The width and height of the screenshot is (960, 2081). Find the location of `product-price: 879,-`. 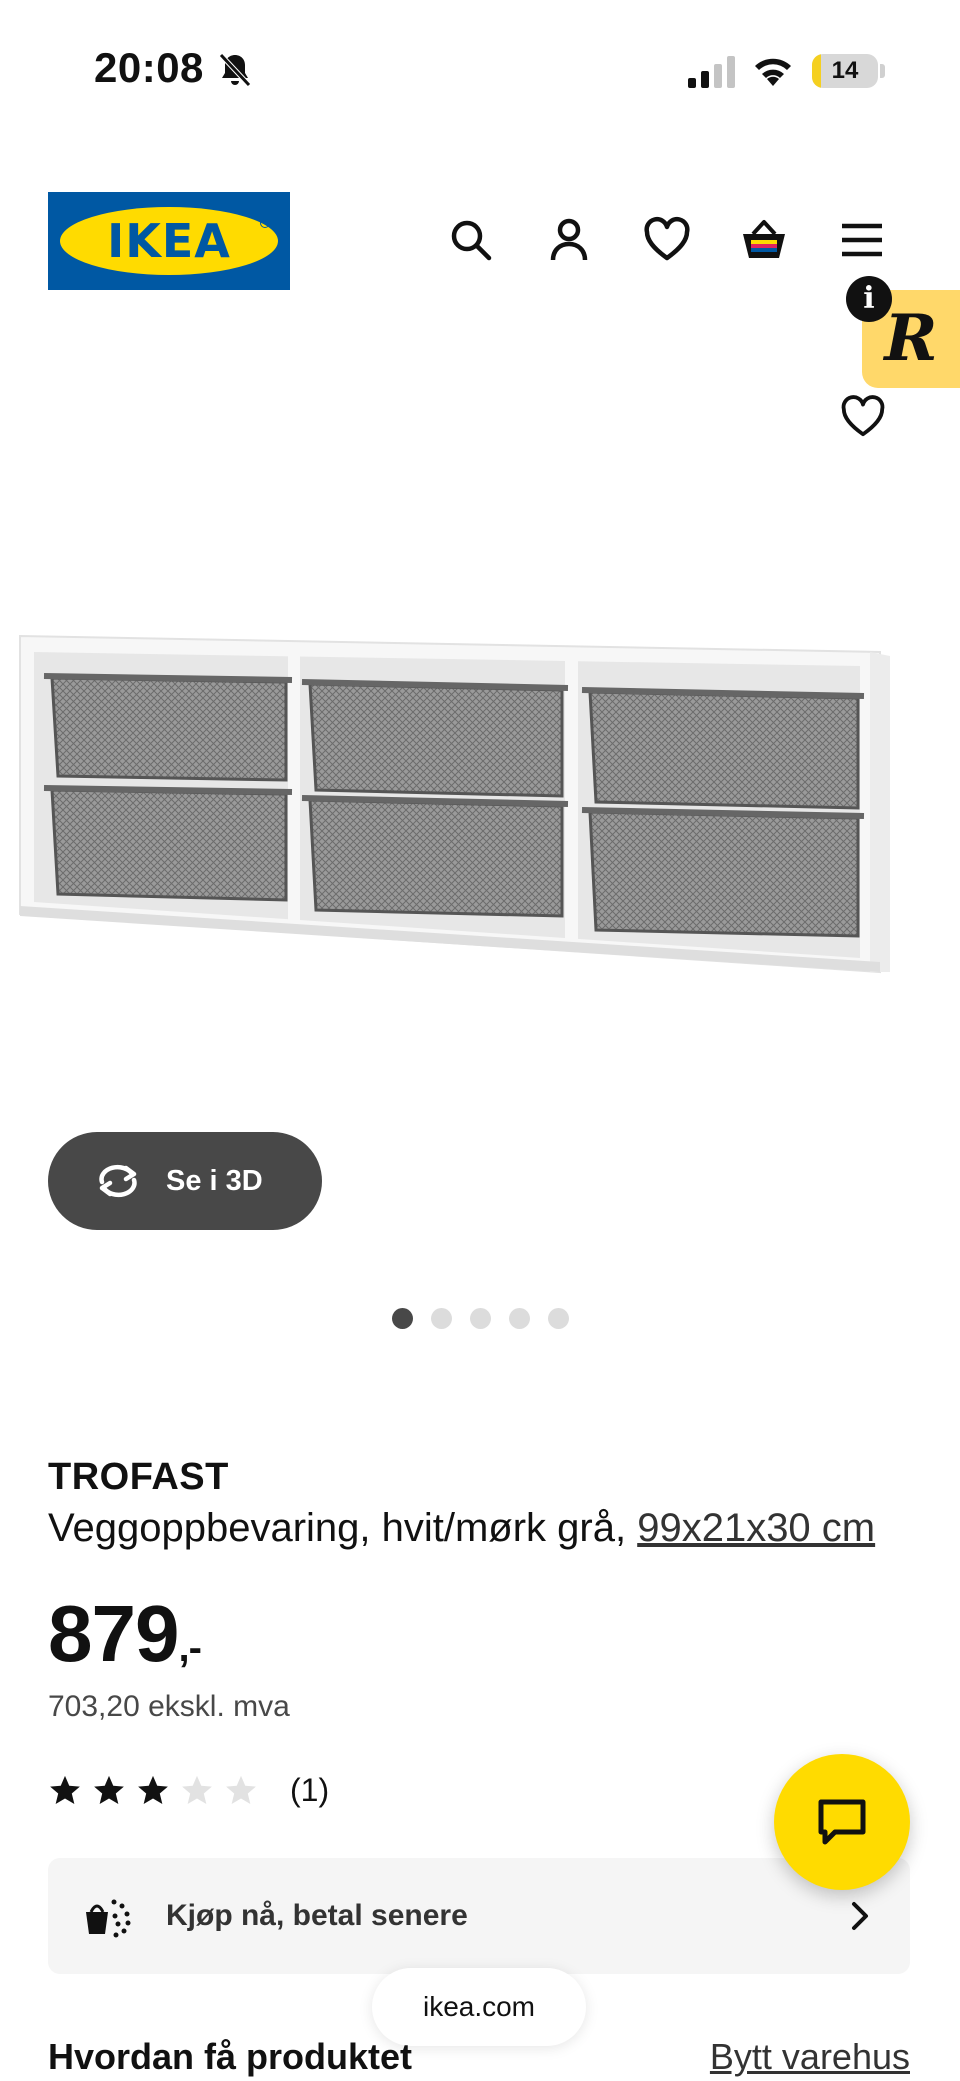

product-price: 879,- is located at coordinates (125, 1634).